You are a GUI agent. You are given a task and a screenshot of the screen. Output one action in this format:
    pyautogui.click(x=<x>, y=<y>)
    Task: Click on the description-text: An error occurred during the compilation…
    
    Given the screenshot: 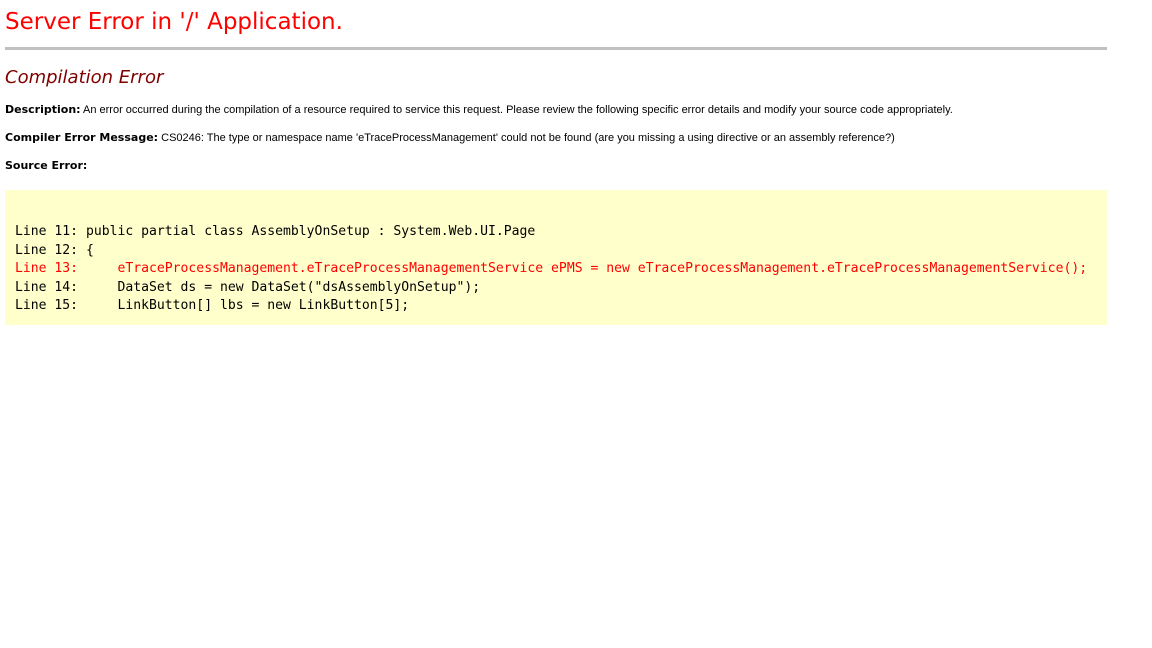 What is the action you would take?
    pyautogui.click(x=516, y=110)
    